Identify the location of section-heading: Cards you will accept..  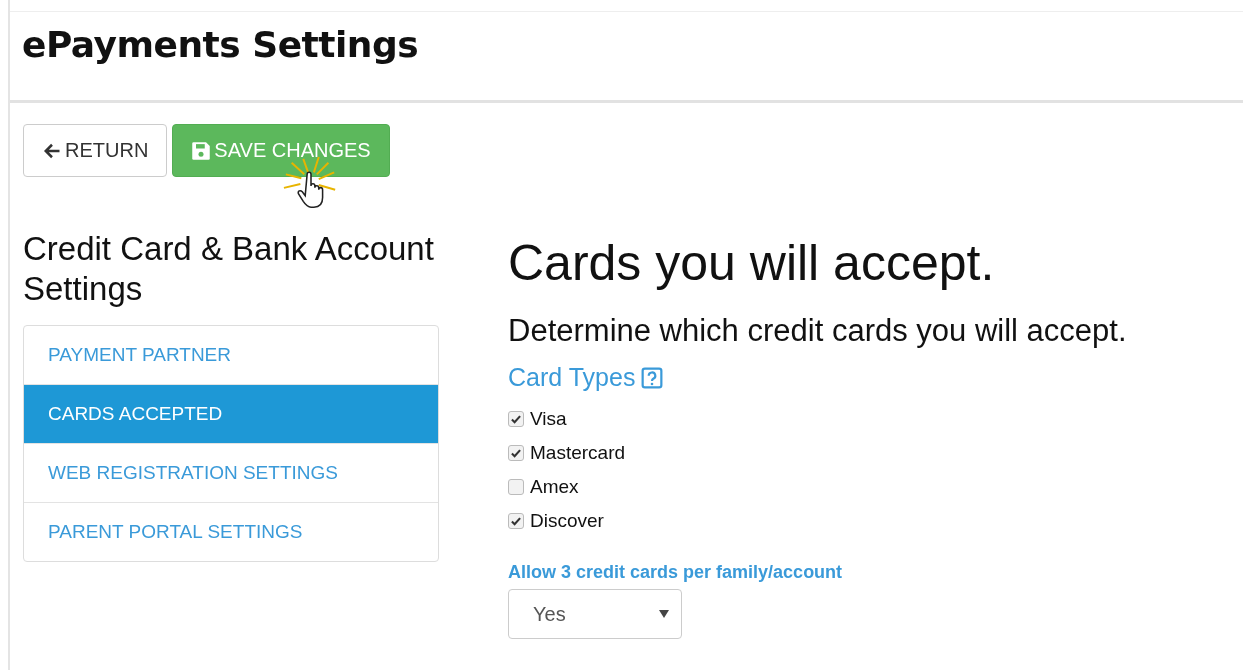
(752, 263).